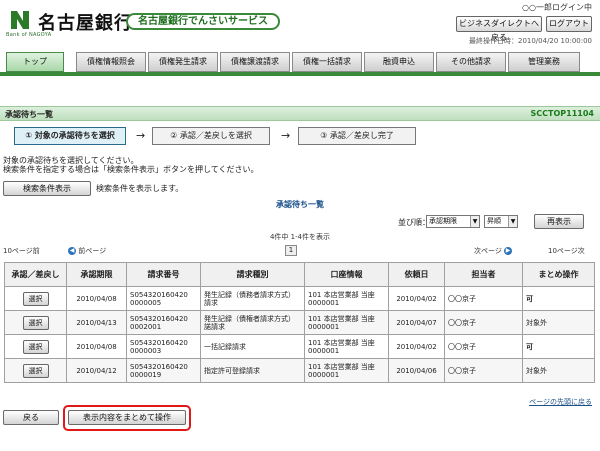 This screenshot has height=451, width=600. What do you see at coordinates (249, 318) in the screenshot?
I see `request-type-line: 発生記録（債権者請求方式）` at bounding box center [249, 318].